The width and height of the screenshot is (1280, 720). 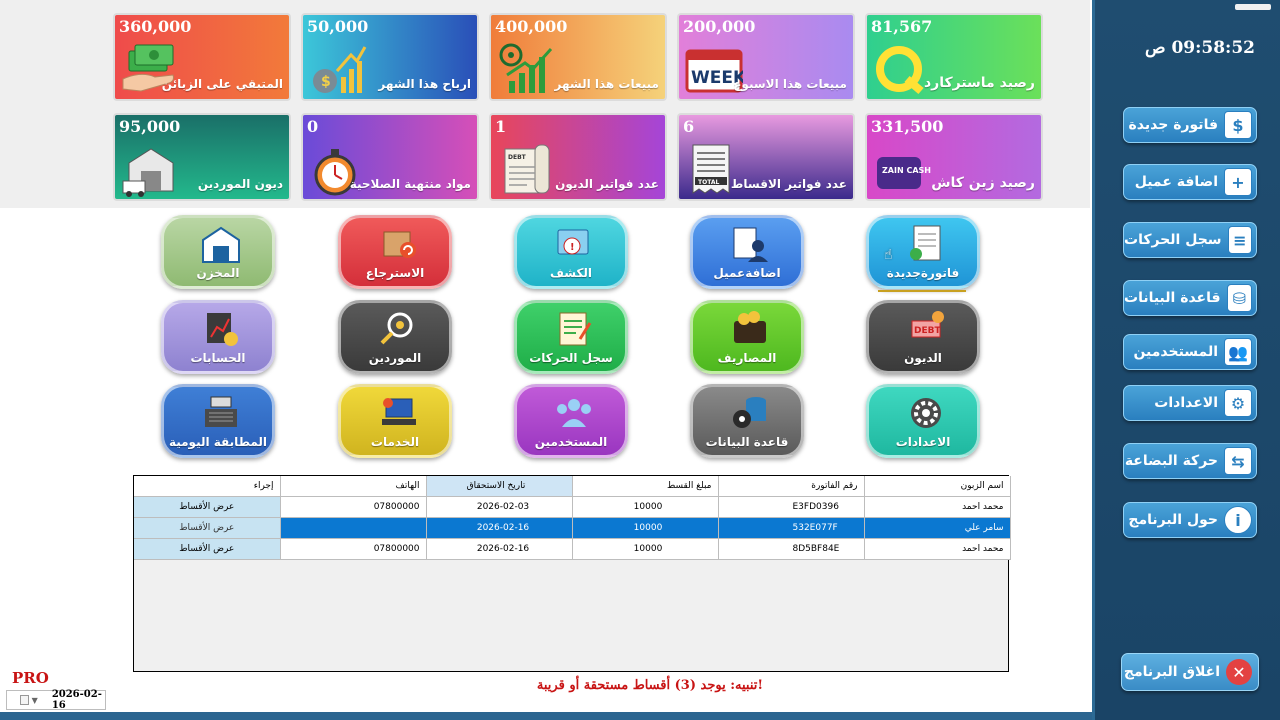 I want to click on sidebar-users-button: المستخدمين 👥, so click(x=1190, y=352).